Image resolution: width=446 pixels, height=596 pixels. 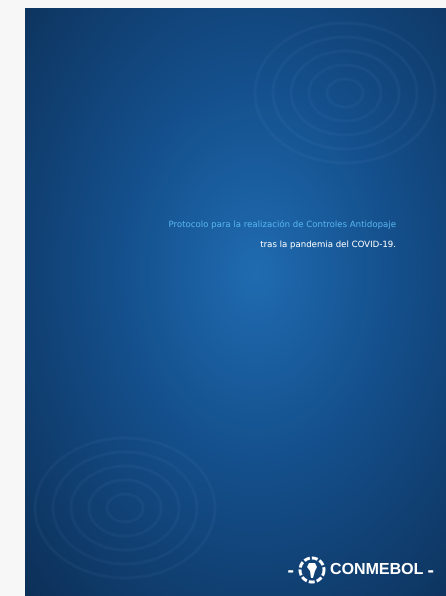 I want to click on document-title: Protocolo para la realización de Controles Antidopaje, so click(x=282, y=225).